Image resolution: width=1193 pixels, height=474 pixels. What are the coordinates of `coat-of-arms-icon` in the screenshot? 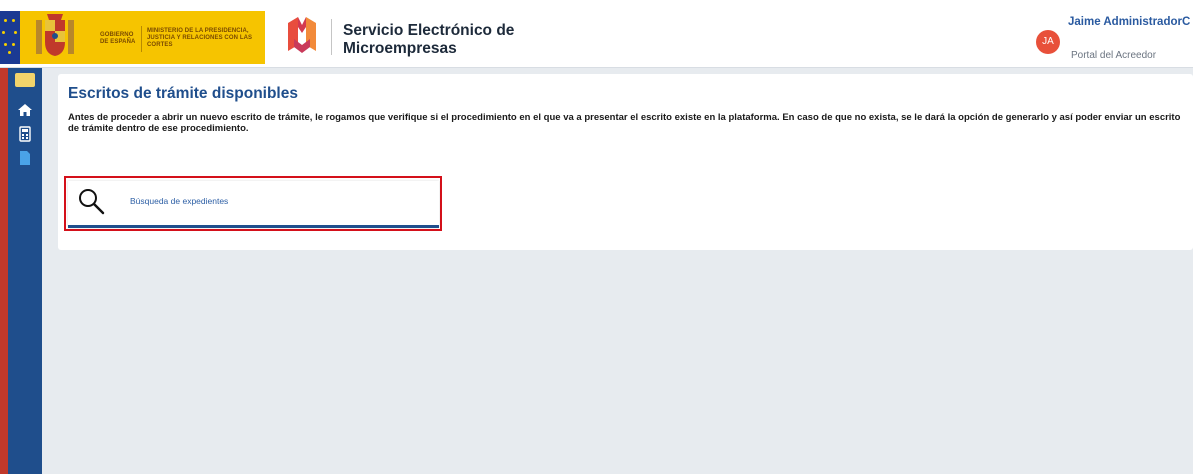 It's located at (55, 35).